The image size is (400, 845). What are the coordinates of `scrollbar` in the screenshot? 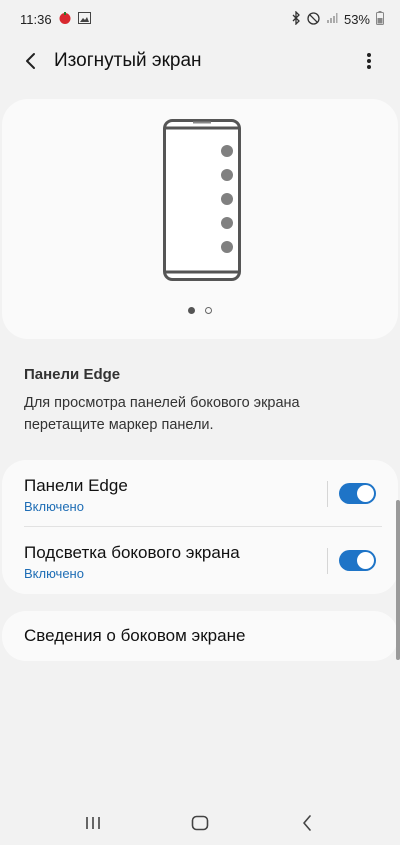 It's located at (398, 580).